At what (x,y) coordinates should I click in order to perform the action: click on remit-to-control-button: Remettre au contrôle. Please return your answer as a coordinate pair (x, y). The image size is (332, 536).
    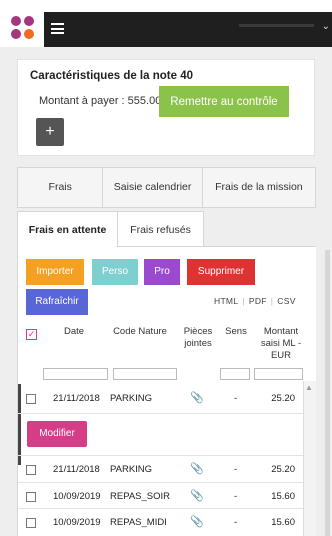
    Looking at the image, I should click on (224, 101).